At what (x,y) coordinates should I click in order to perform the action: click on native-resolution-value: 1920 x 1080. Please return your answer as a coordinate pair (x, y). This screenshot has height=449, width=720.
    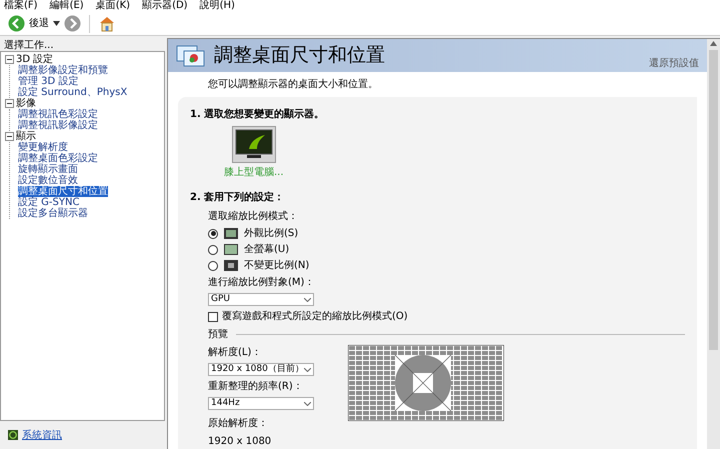
    Looking at the image, I should click on (240, 442).